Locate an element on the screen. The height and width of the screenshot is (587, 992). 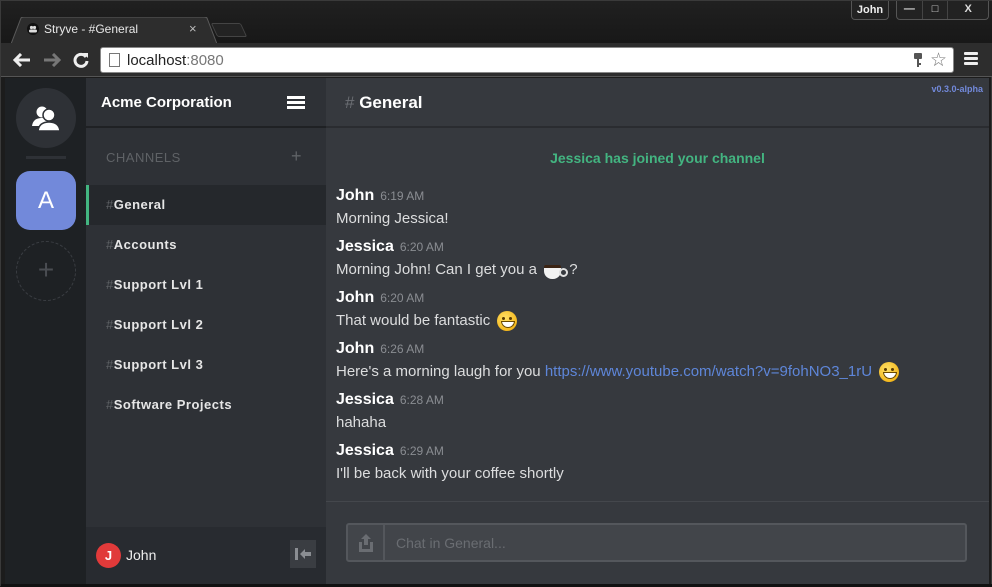
message-time: 6:28 AM is located at coordinates (421, 400).